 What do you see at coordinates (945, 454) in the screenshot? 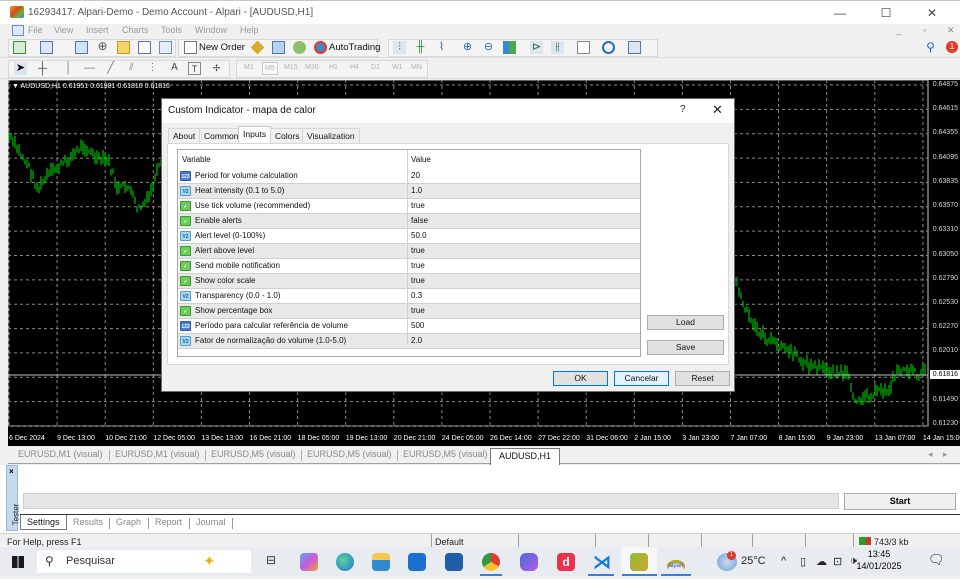
I see `tabs-scroll-right: ▸` at bounding box center [945, 454].